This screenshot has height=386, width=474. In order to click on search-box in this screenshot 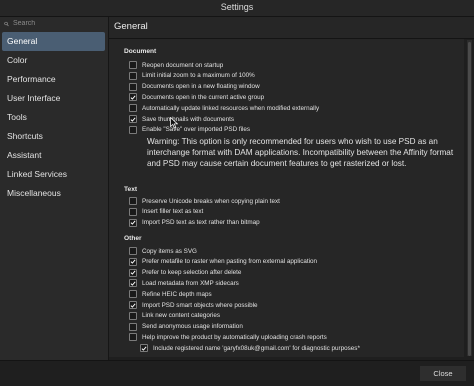, I will do `click(54, 23)`.